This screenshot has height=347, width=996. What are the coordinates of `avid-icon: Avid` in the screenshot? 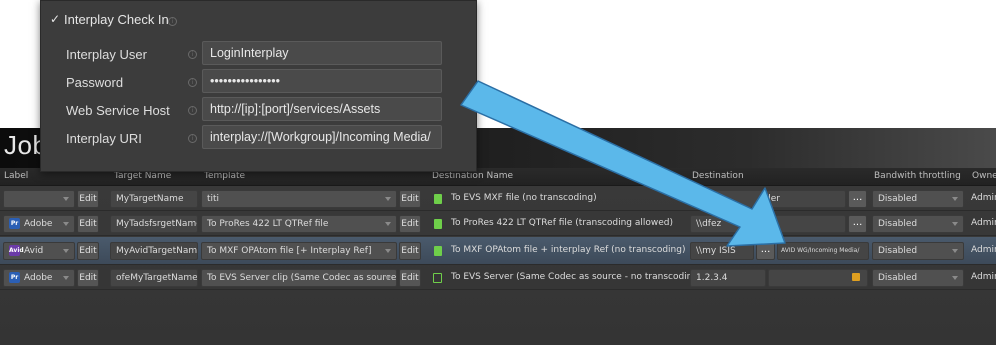 It's located at (16, 250).